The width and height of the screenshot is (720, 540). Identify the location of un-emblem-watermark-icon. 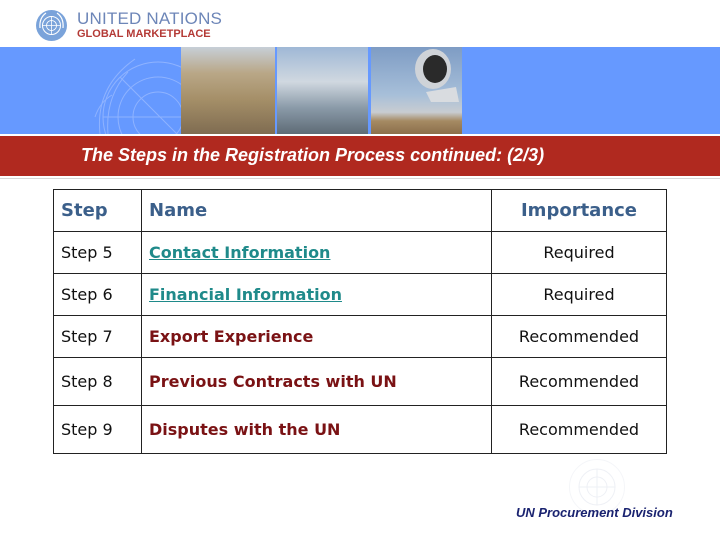
(142, 96).